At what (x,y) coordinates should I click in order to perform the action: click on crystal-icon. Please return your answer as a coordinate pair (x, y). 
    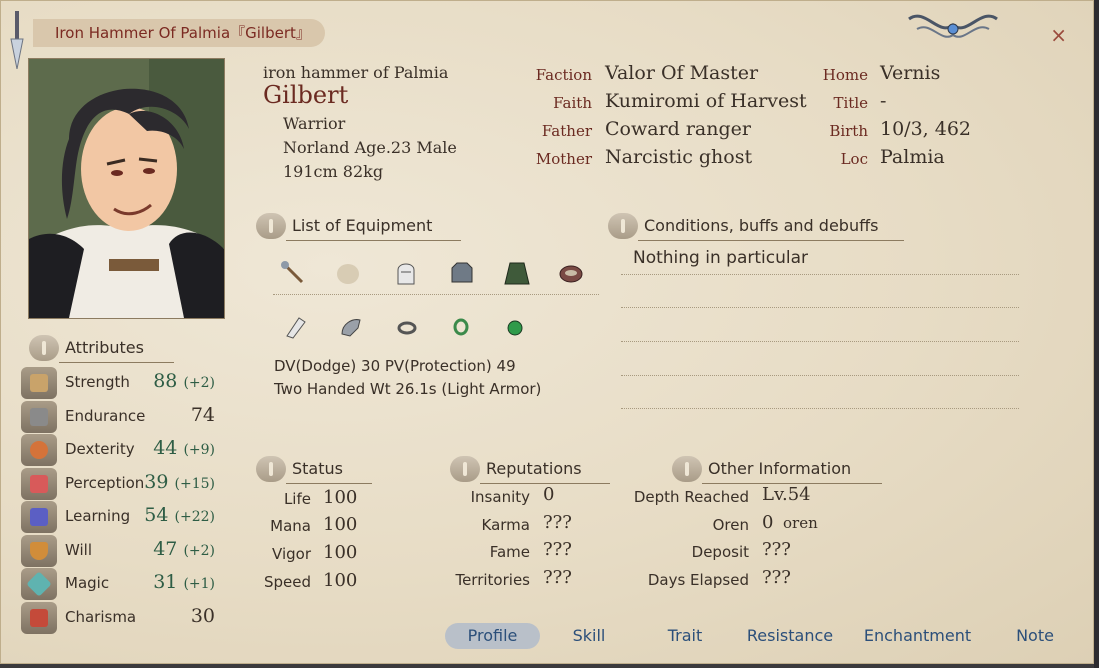
    Looking at the image, I should click on (39, 584).